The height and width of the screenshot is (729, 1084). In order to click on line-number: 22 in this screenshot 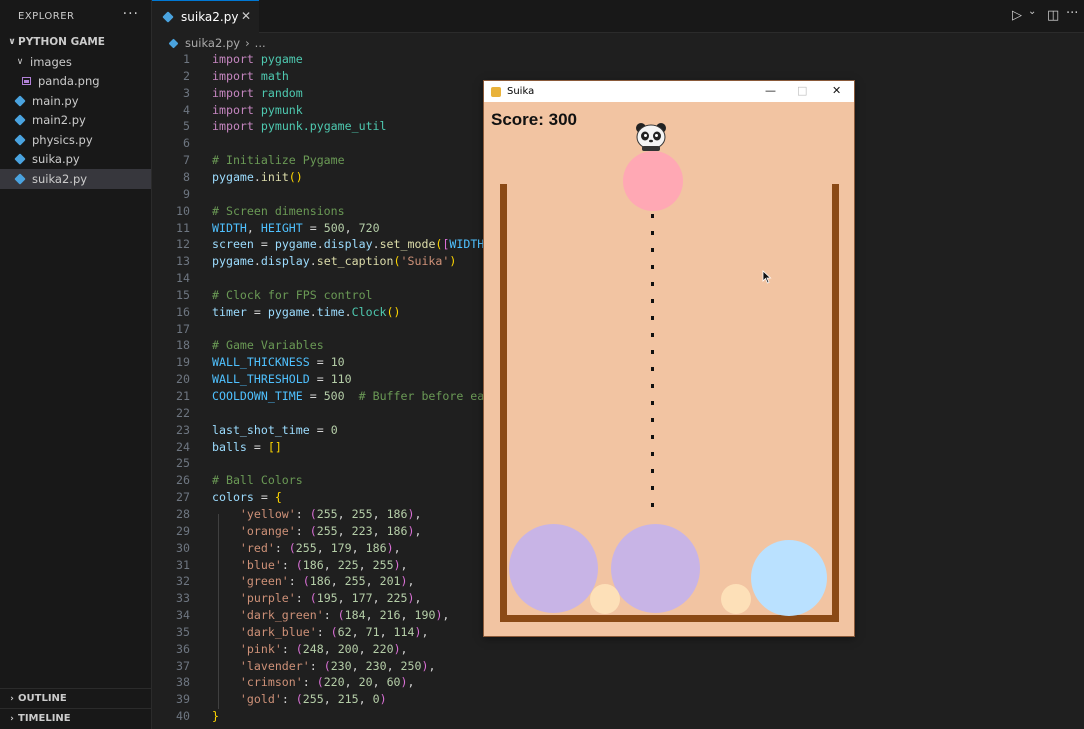, I will do `click(183, 412)`.